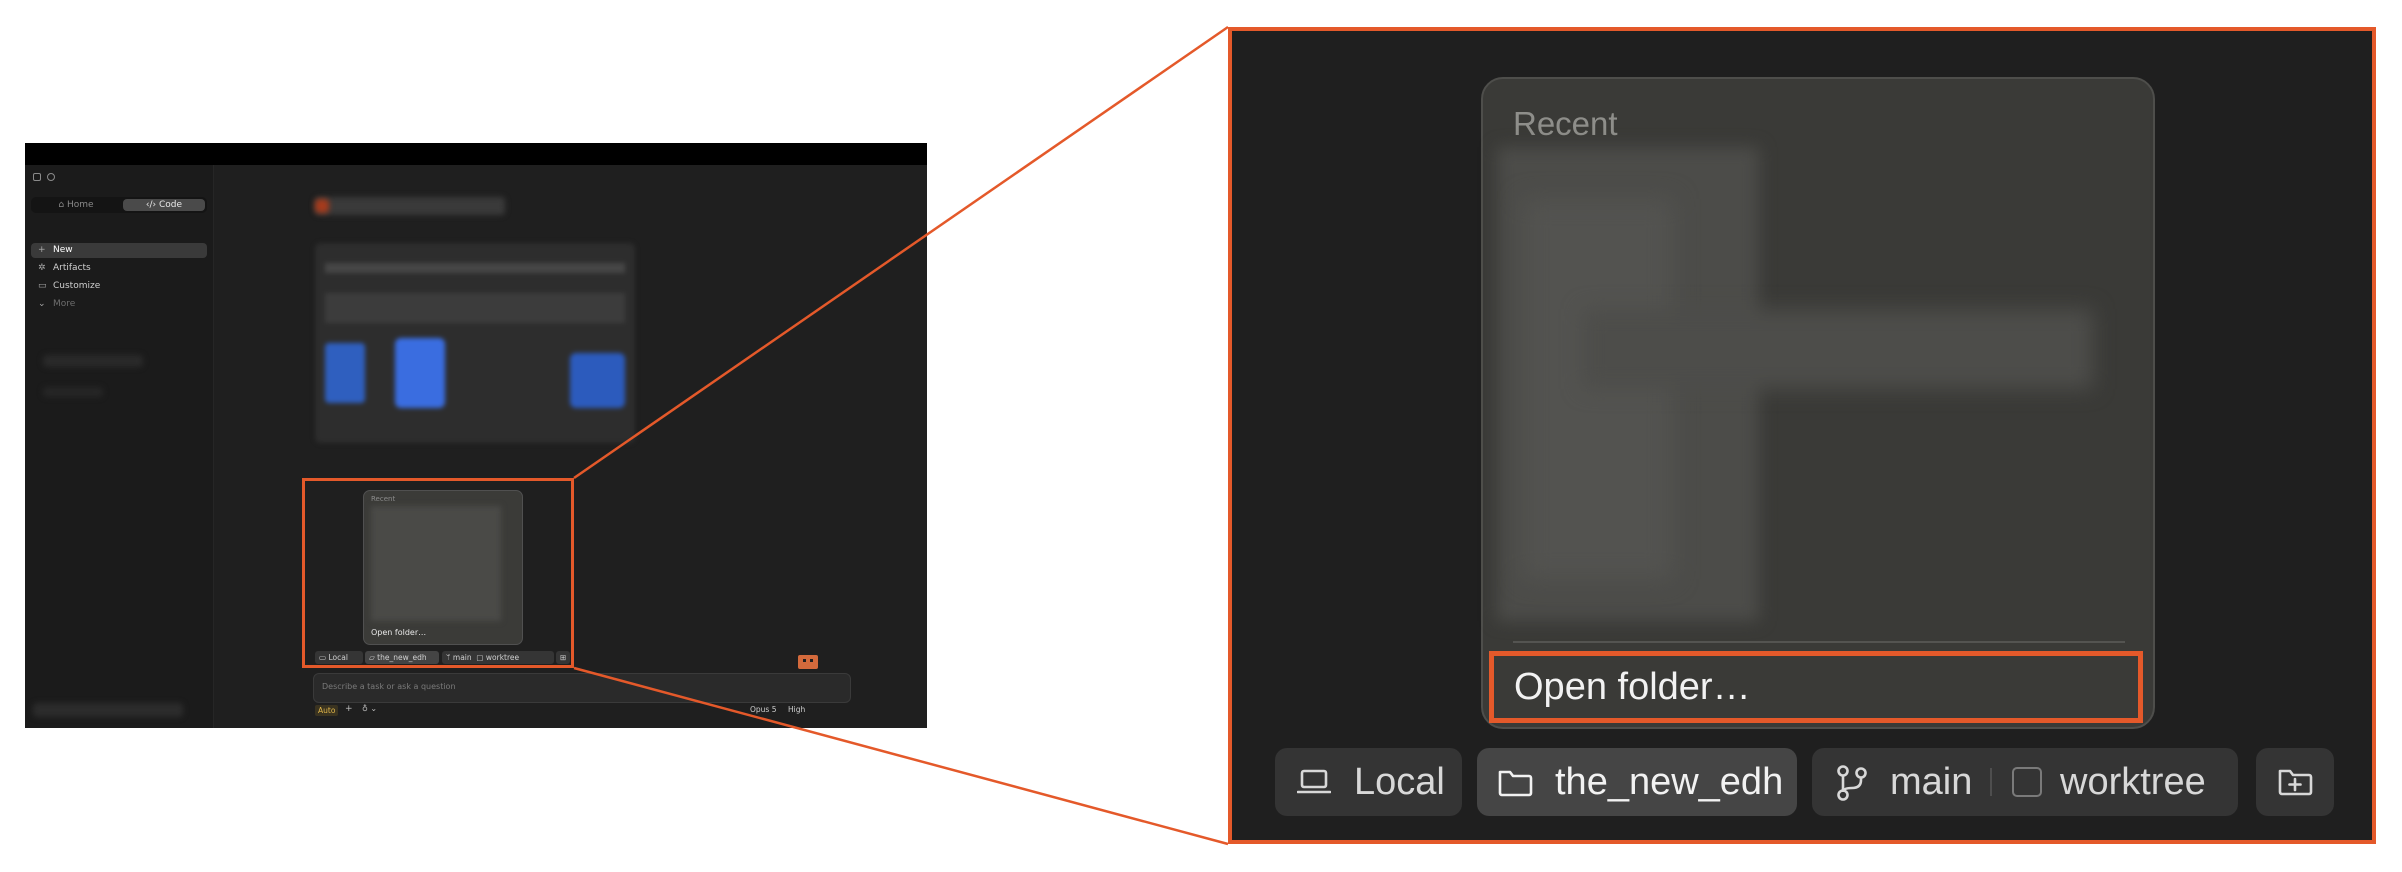 Image resolution: width=2402 pixels, height=872 pixels. Describe the element at coordinates (1399, 782) in the screenshot. I see `local-label: Local` at that location.